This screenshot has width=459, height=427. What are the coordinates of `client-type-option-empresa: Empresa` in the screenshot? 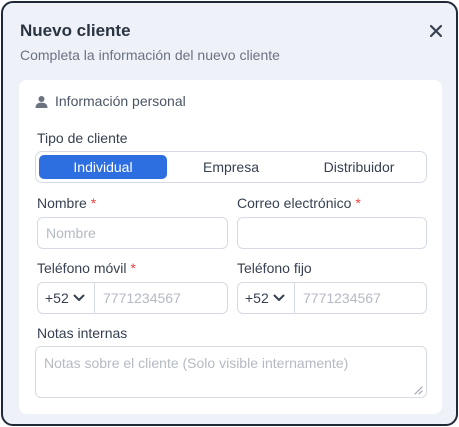 It's located at (231, 167).